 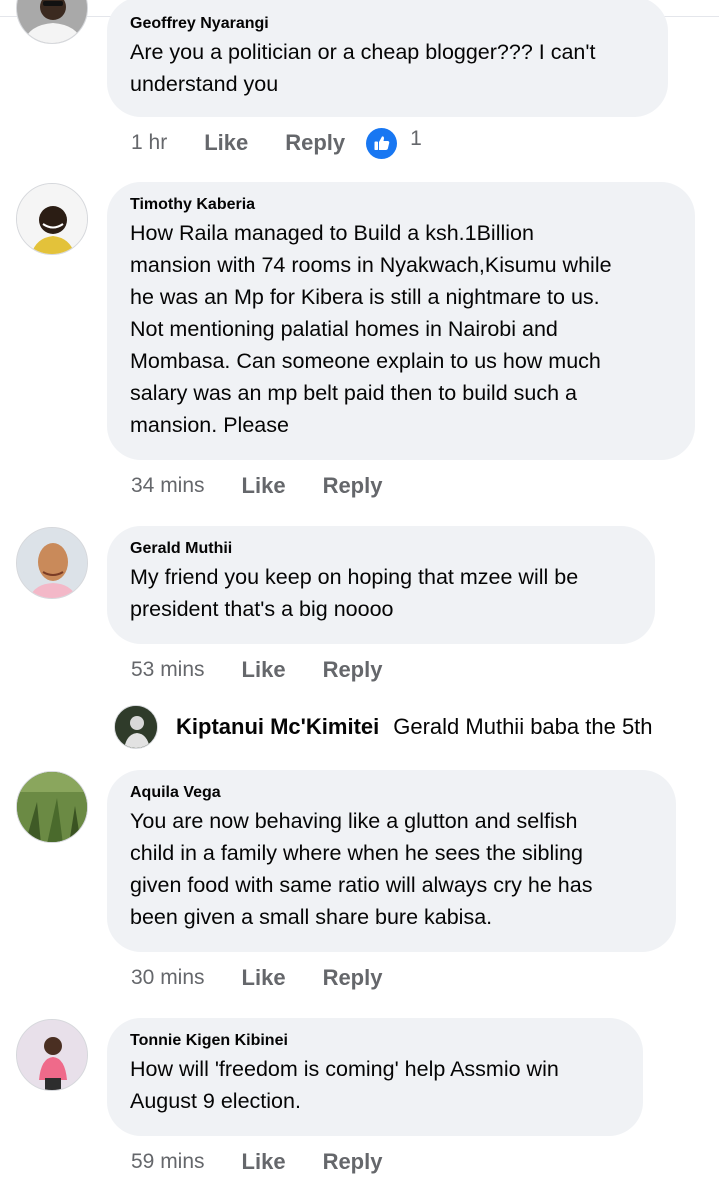 I want to click on comment-actions: 59 mins Like Reply, so click(x=275, y=1162).